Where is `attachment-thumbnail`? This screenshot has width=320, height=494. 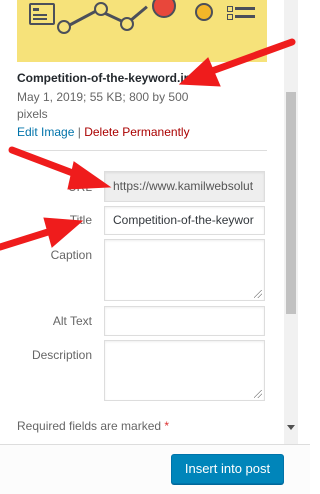
attachment-thumbnail is located at coordinates (142, 31).